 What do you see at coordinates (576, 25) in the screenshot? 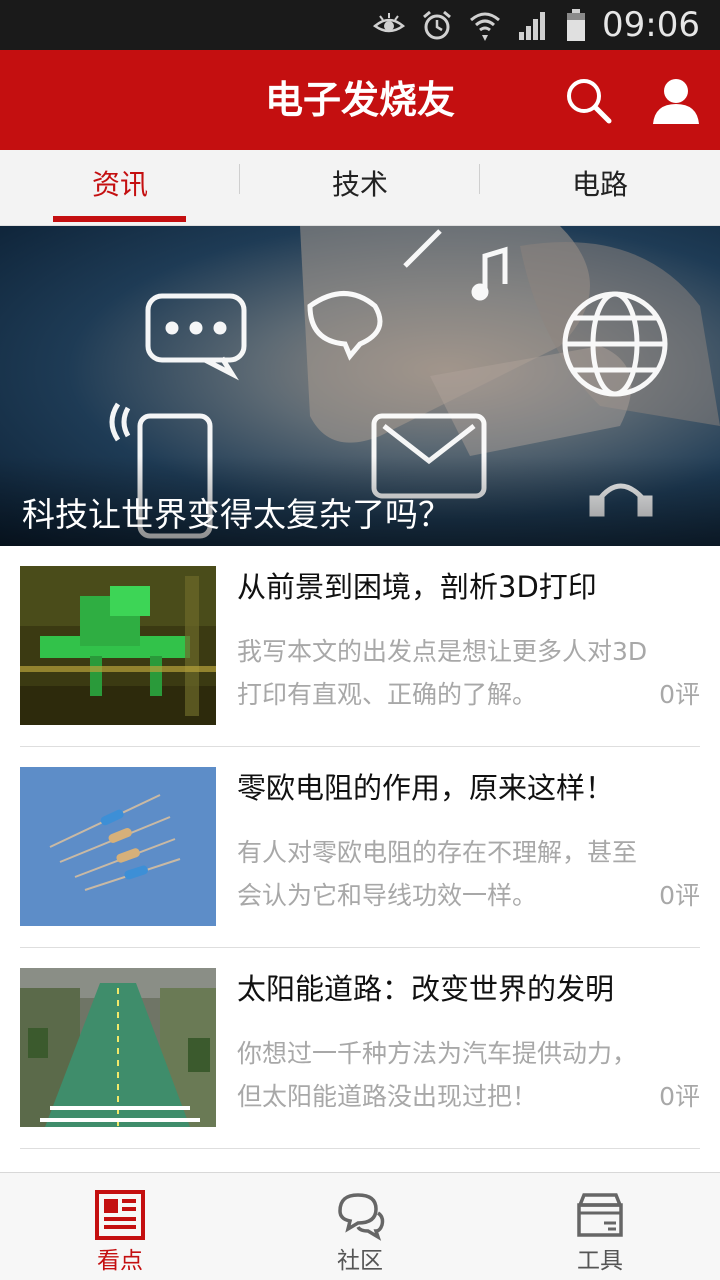
I see `battery-icon` at bounding box center [576, 25].